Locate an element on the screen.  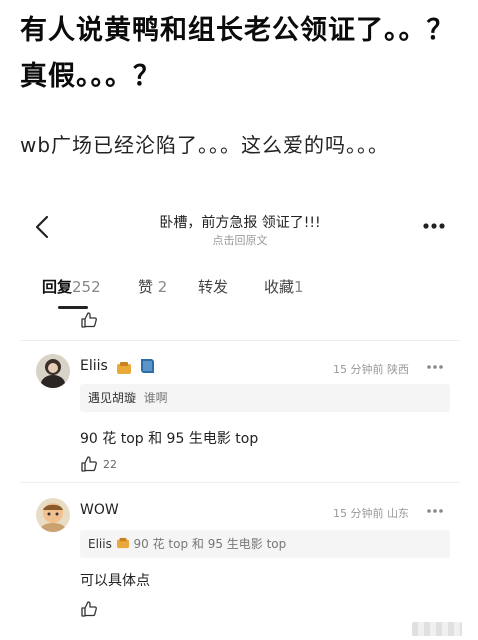
comment-location: 山东 is located at coordinates (398, 513).